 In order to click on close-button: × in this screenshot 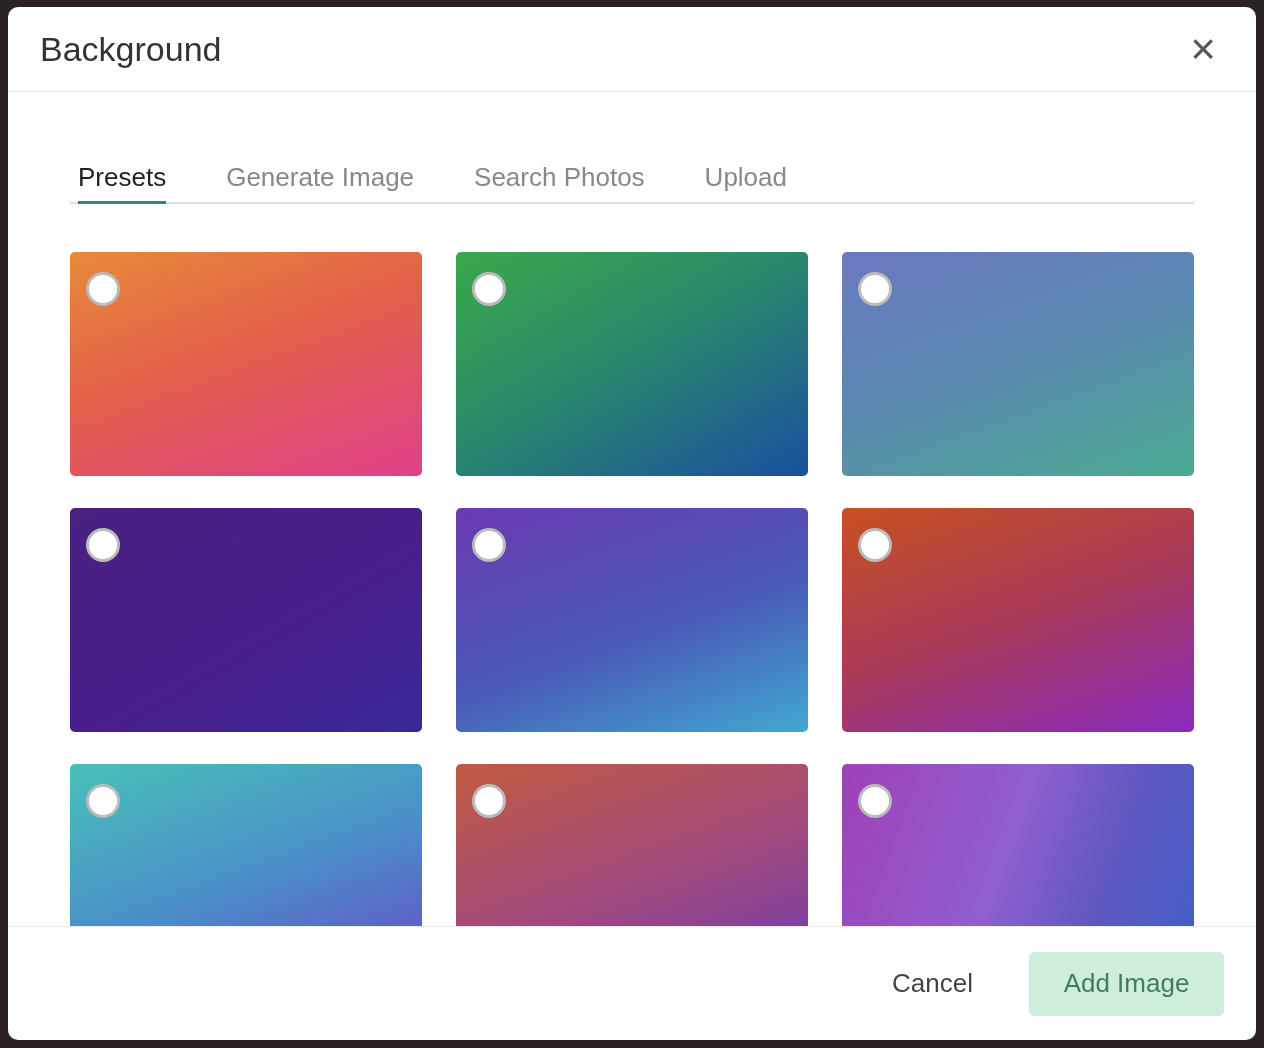, I will do `click(1203, 49)`.